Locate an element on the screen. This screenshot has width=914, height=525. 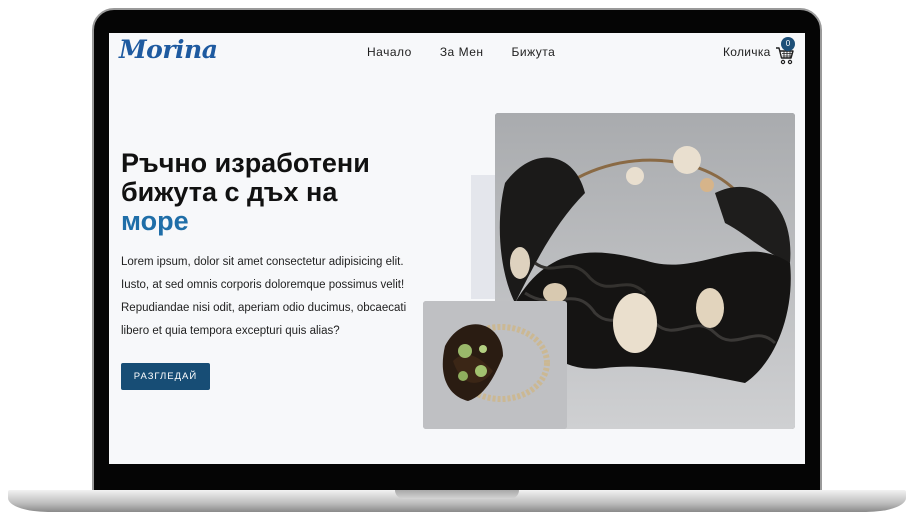
main-nav: Начало За Мен Бижута is located at coordinates (461, 52).